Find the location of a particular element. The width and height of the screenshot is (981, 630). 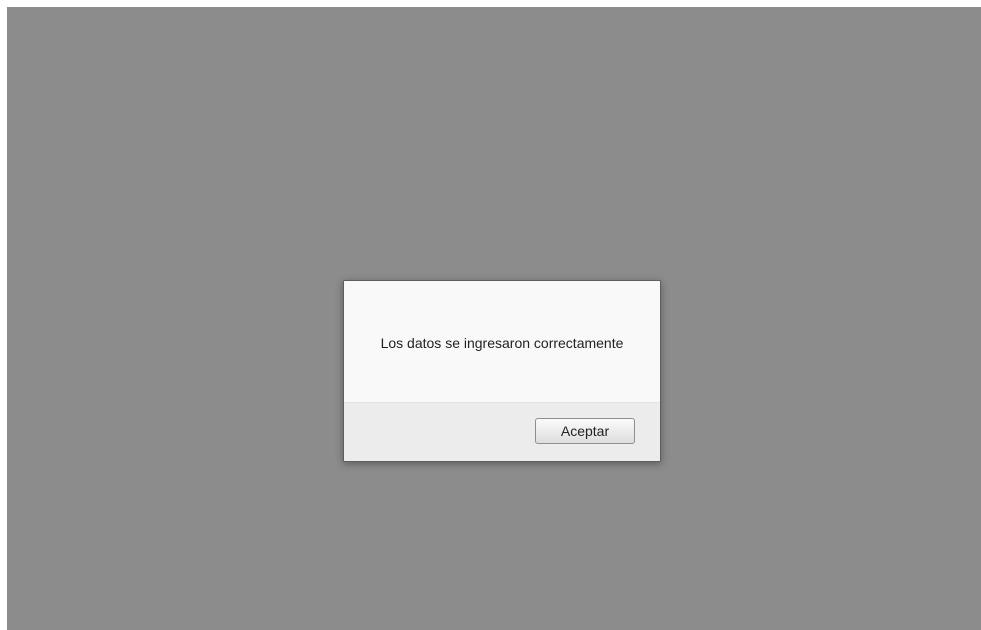

accept-button: Aceptar is located at coordinates (585, 431).